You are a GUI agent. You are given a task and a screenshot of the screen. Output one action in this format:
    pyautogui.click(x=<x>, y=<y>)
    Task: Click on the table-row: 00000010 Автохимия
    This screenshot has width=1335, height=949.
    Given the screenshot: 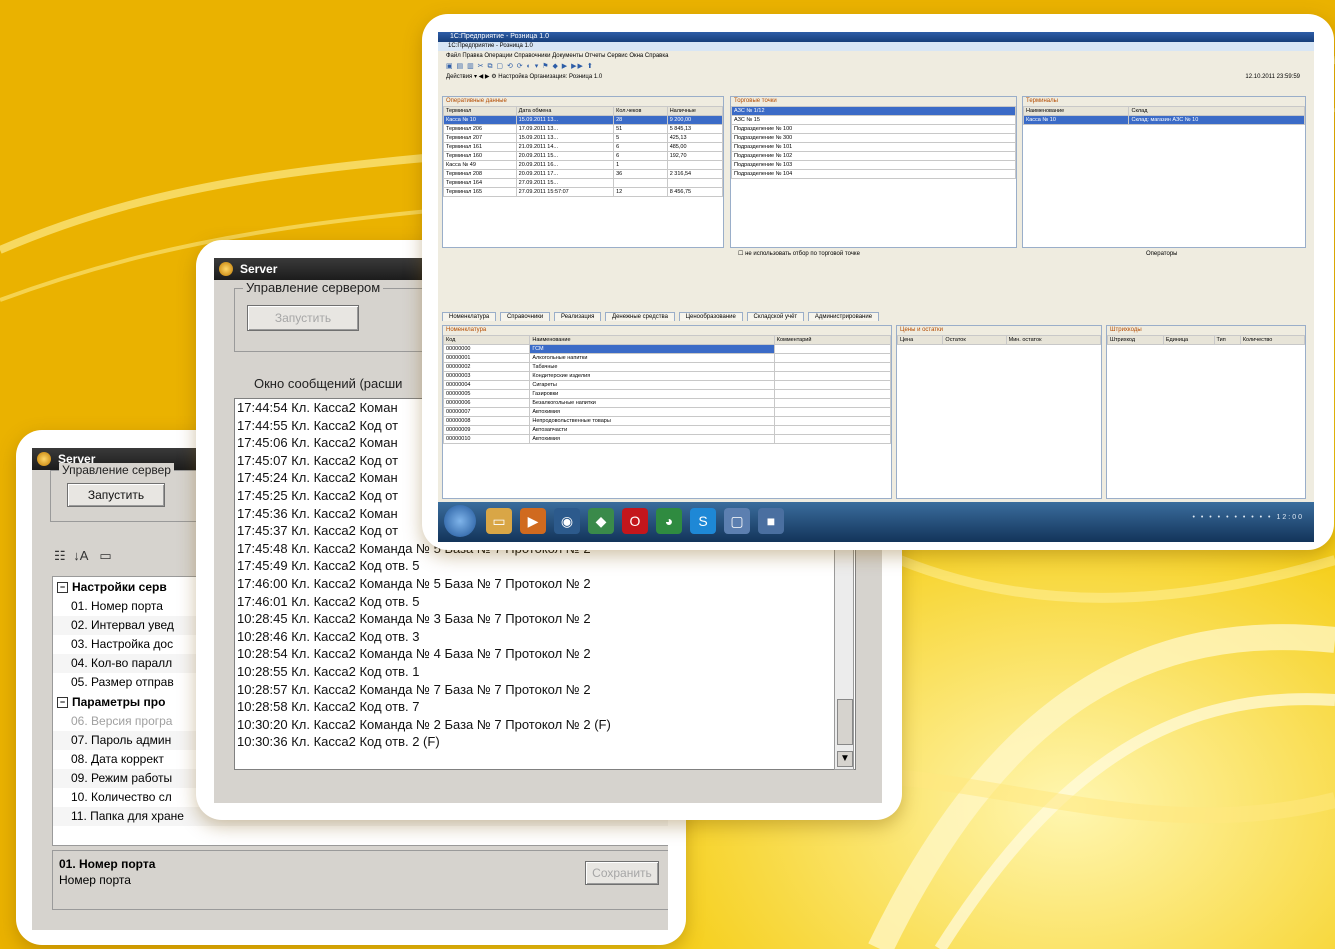 What is the action you would take?
    pyautogui.click(x=667, y=439)
    